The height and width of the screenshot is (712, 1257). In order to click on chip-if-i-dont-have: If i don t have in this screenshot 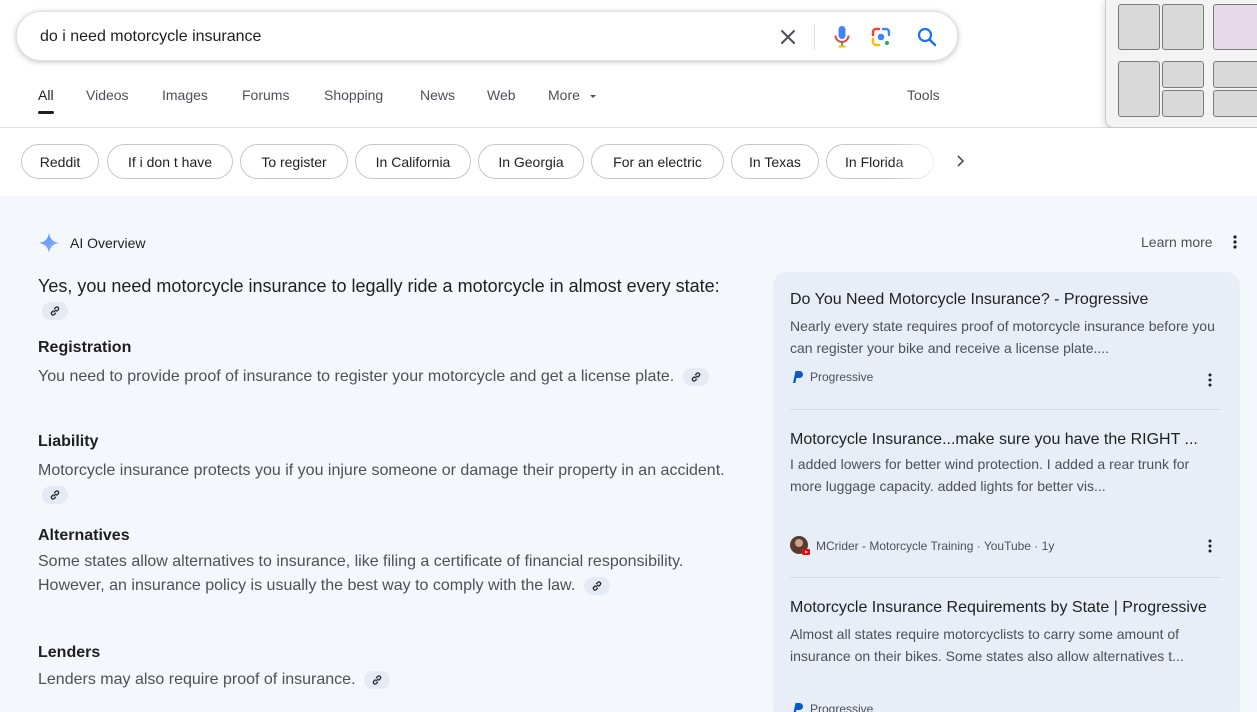, I will do `click(170, 161)`.